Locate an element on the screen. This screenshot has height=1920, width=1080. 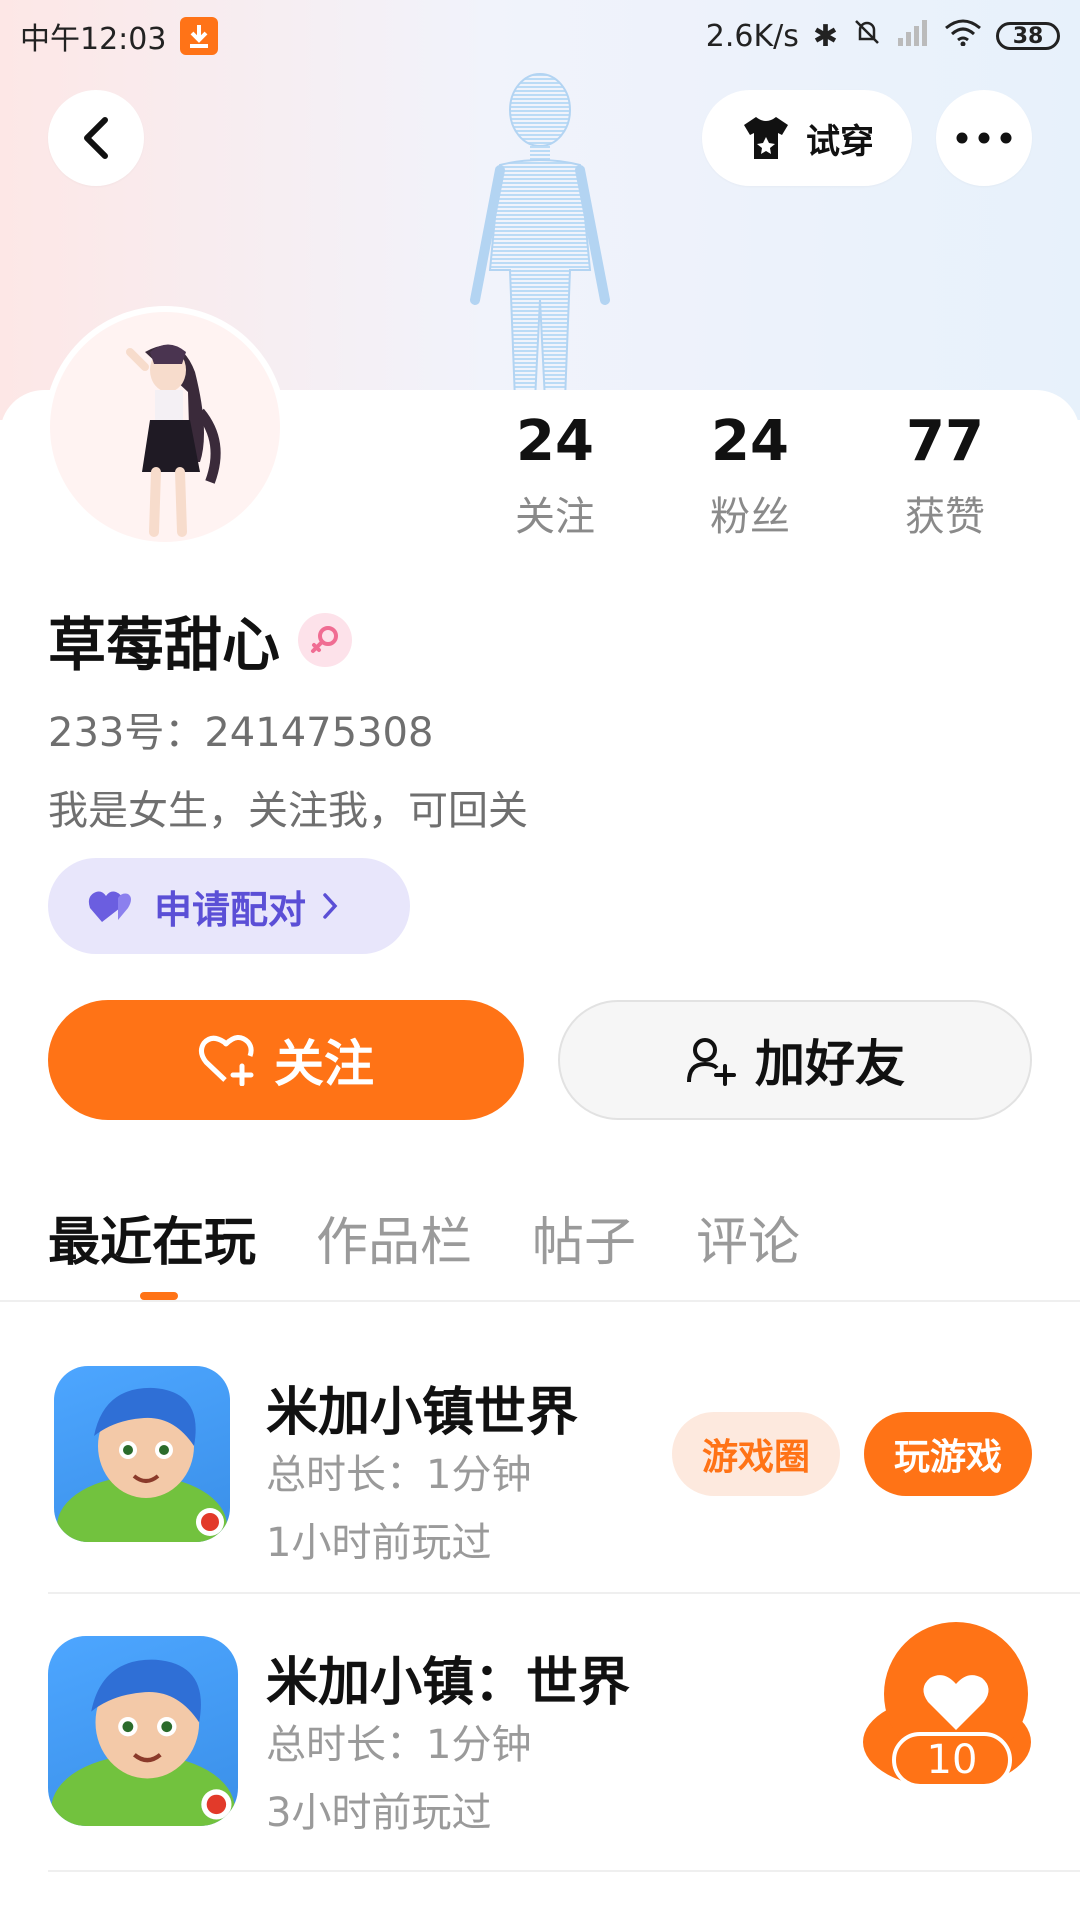
signal-icon is located at coordinates (913, 36).